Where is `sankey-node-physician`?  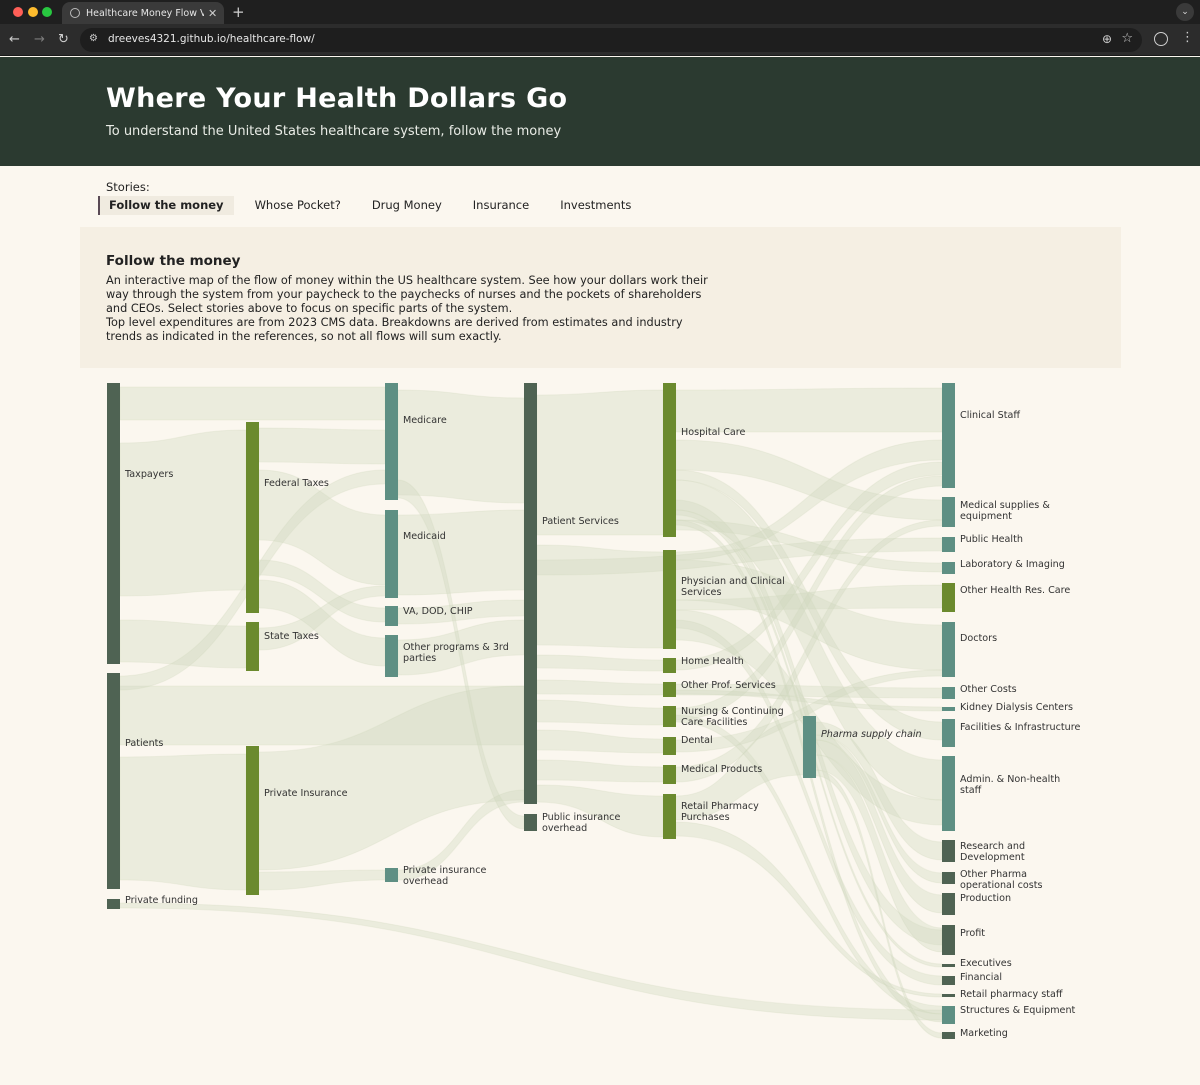
sankey-node-physician is located at coordinates (669, 599).